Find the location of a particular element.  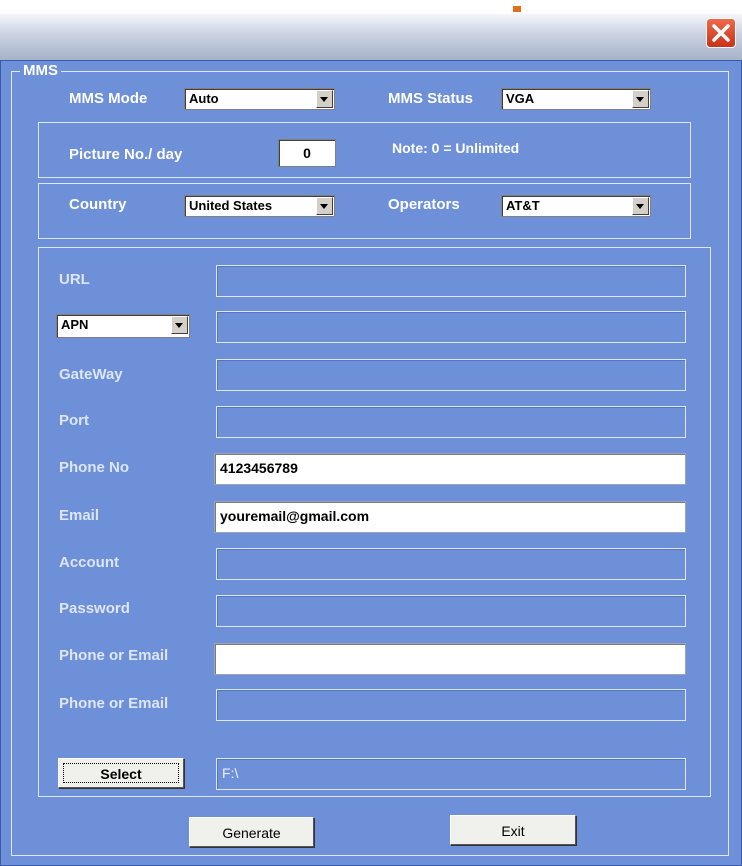

country-label: Country is located at coordinates (98, 204).